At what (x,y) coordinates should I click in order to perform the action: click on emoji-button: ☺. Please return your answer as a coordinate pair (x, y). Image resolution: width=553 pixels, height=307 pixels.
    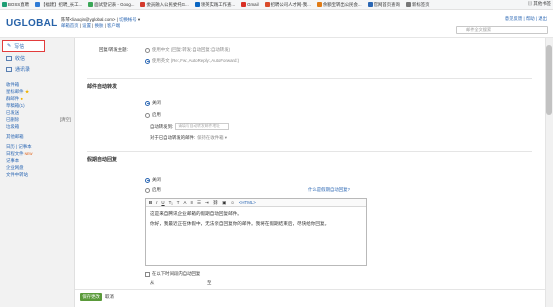
    Looking at the image, I should click on (232, 202).